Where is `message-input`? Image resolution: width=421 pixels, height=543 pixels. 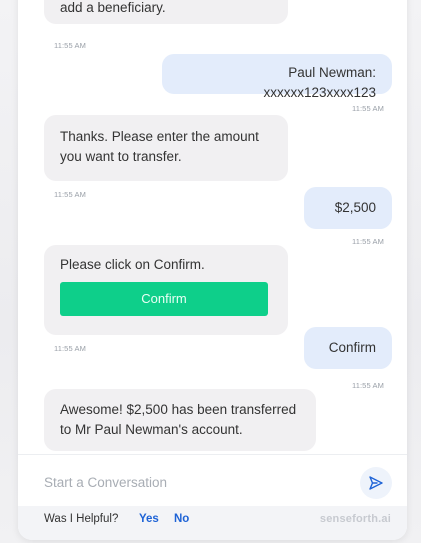
message-input is located at coordinates (194, 482).